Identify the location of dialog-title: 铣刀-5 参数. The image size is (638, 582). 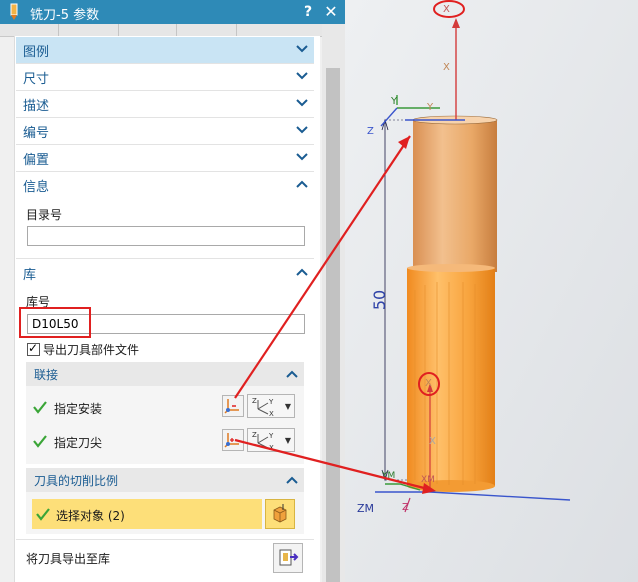
(65, 15).